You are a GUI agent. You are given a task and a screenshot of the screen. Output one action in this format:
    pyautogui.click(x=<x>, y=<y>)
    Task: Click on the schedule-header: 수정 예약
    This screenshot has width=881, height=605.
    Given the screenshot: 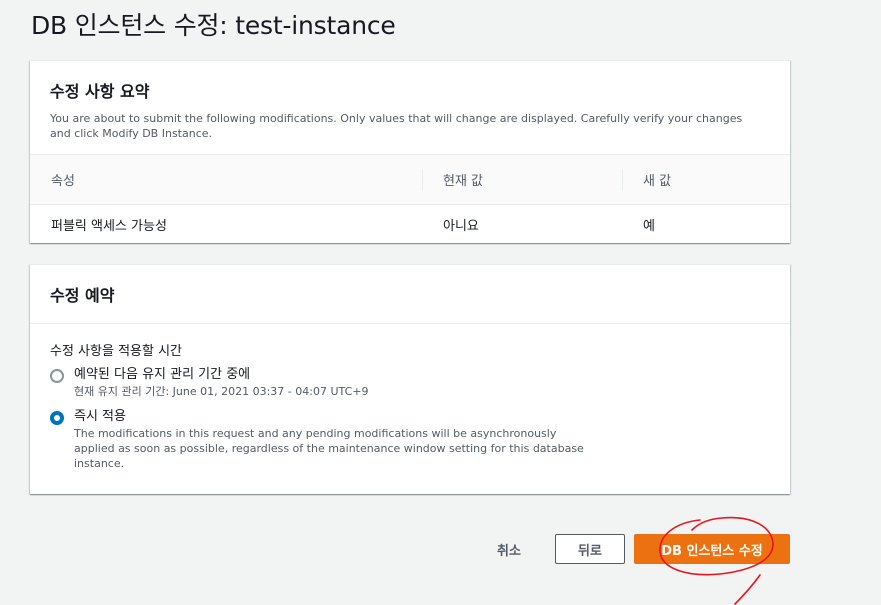 What is the action you would take?
    pyautogui.click(x=410, y=294)
    